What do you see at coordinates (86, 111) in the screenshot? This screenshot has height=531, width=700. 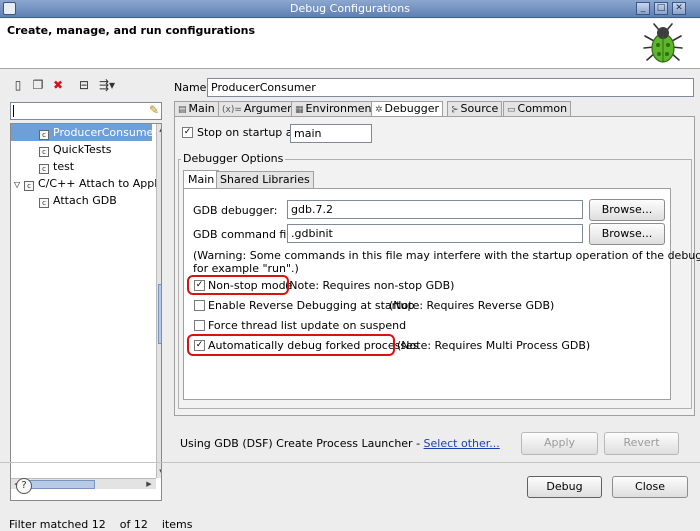 I see `filter-input: ✎` at bounding box center [86, 111].